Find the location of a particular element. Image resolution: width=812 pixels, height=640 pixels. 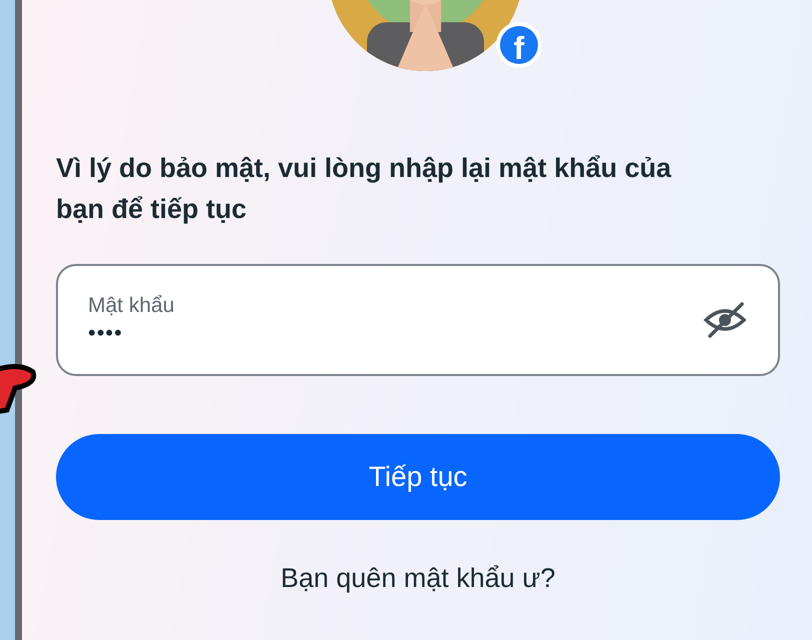

field-label: Mật khẩu is located at coordinates (132, 306).